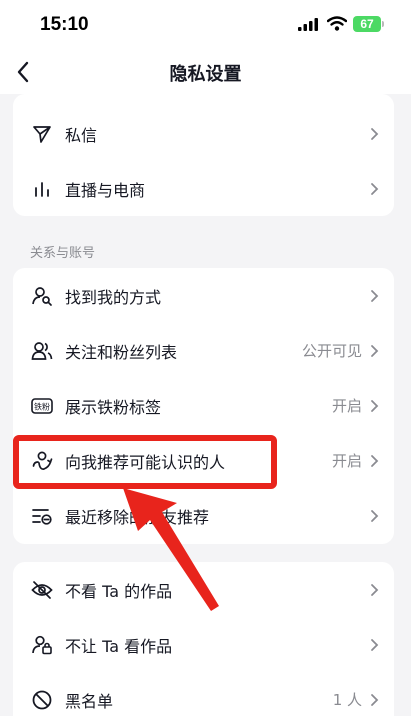 The height and width of the screenshot is (716, 411). Describe the element at coordinates (64, 24) in the screenshot. I see `status-time: 15:10` at that location.